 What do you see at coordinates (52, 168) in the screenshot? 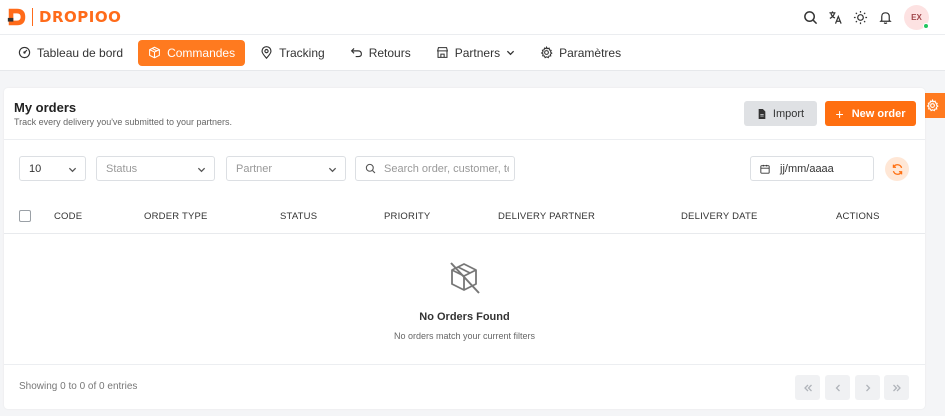
I see `page-size-select: 10` at bounding box center [52, 168].